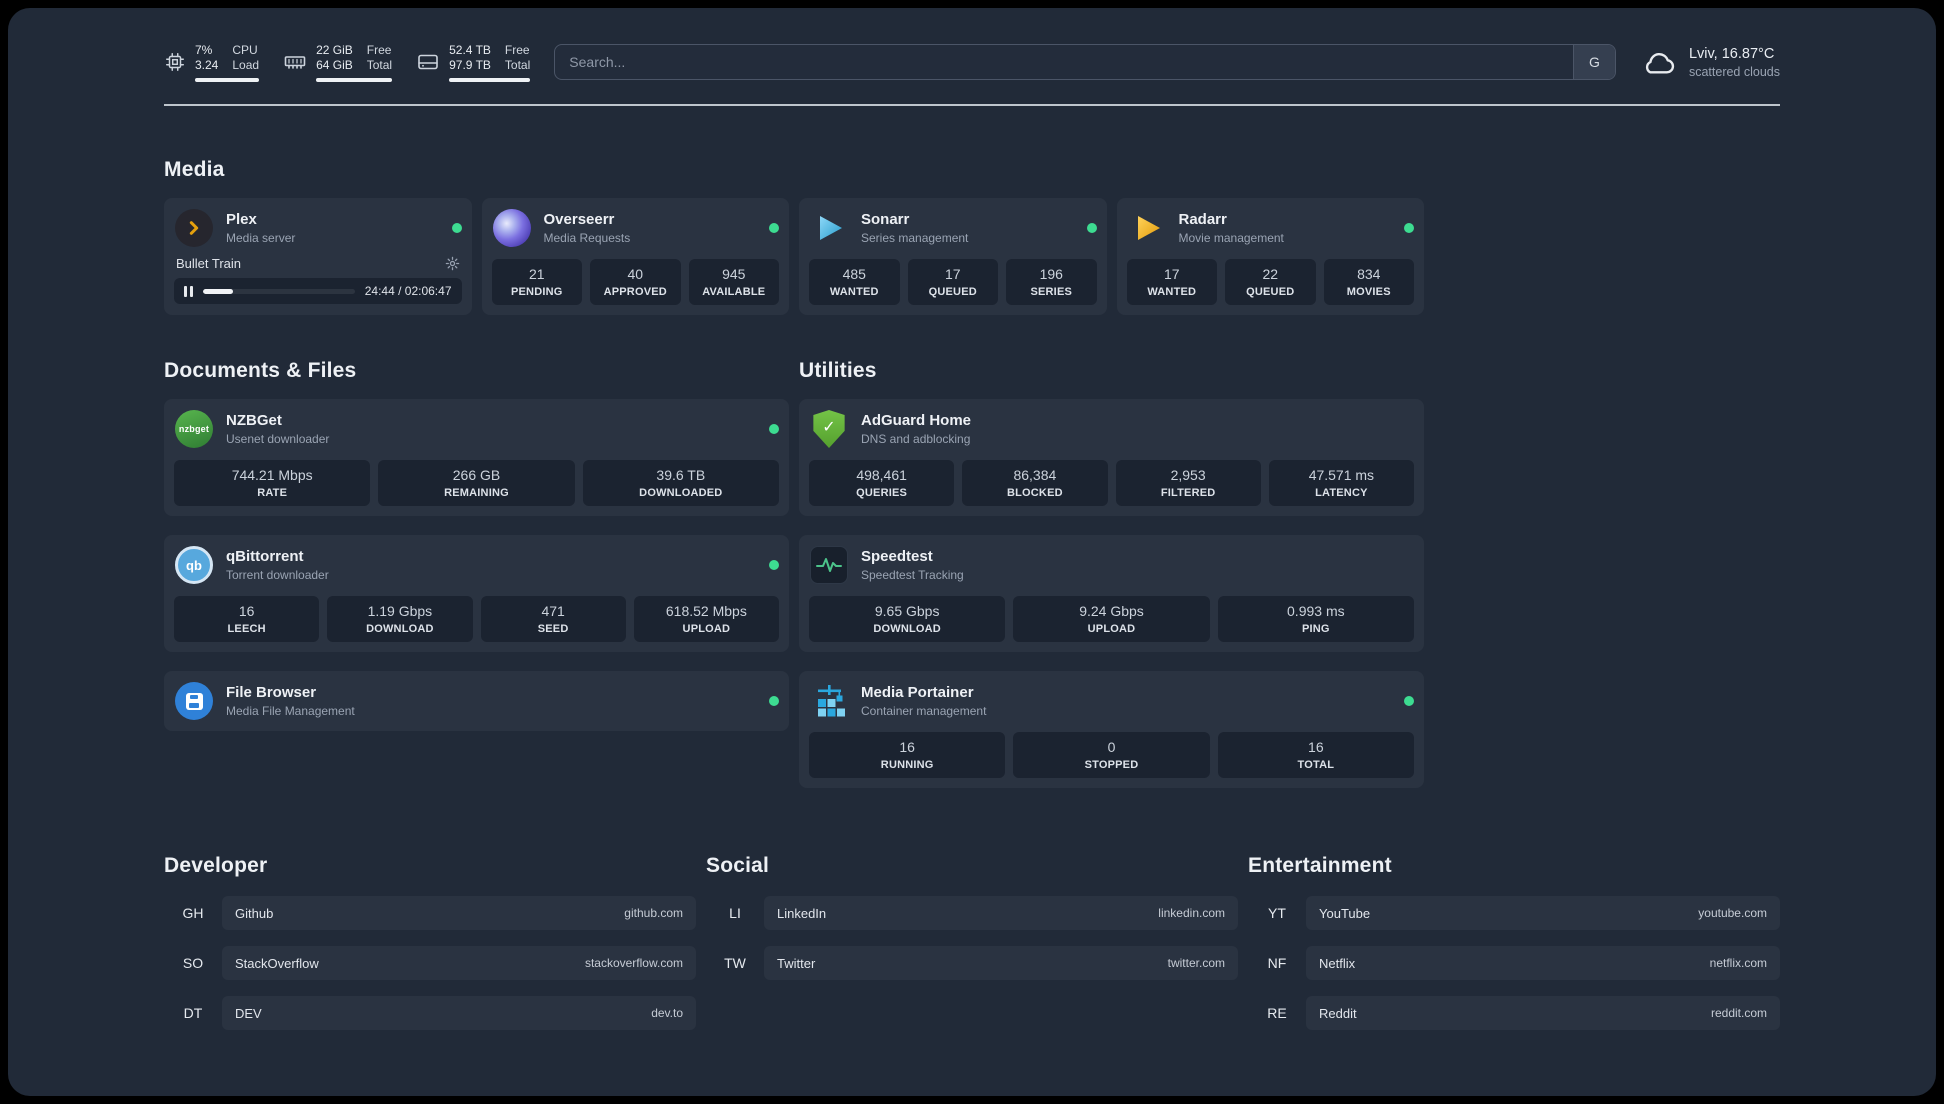  What do you see at coordinates (459, 963) in the screenshot?
I see `bookmark-stackoverflow: StackOverflow stackoverflow.com` at bounding box center [459, 963].